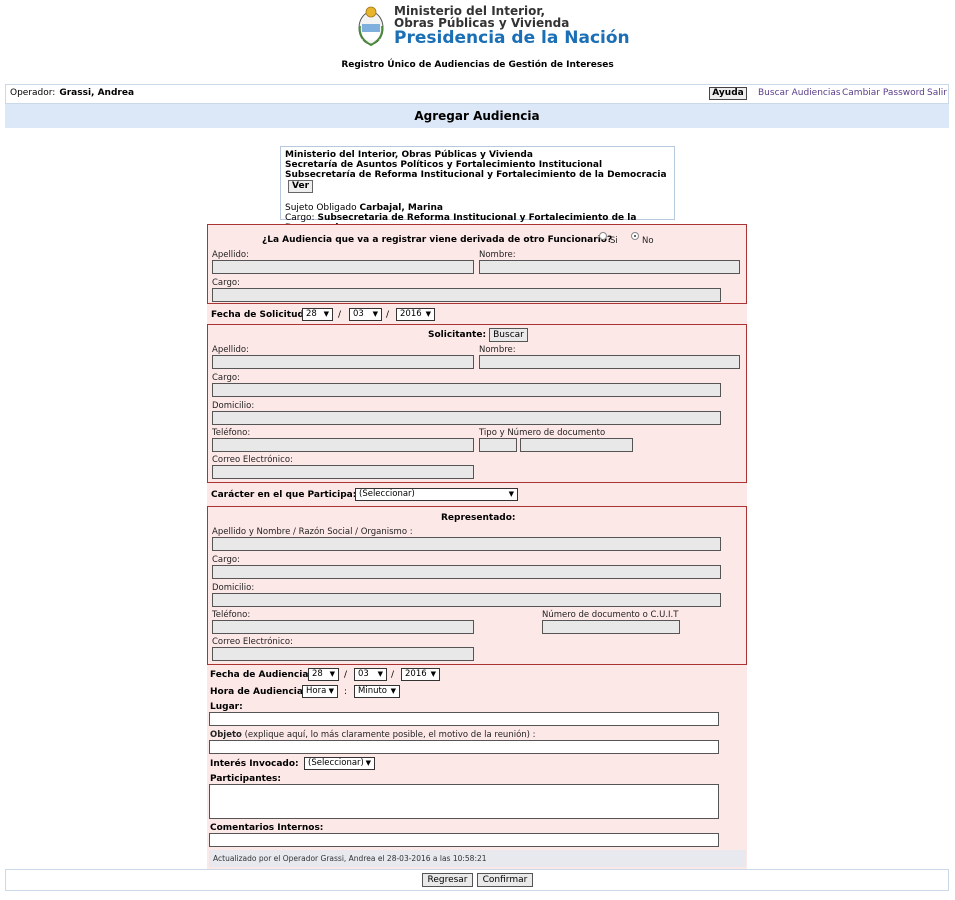  What do you see at coordinates (937, 93) in the screenshot?
I see `logout-link: Salir` at bounding box center [937, 93].